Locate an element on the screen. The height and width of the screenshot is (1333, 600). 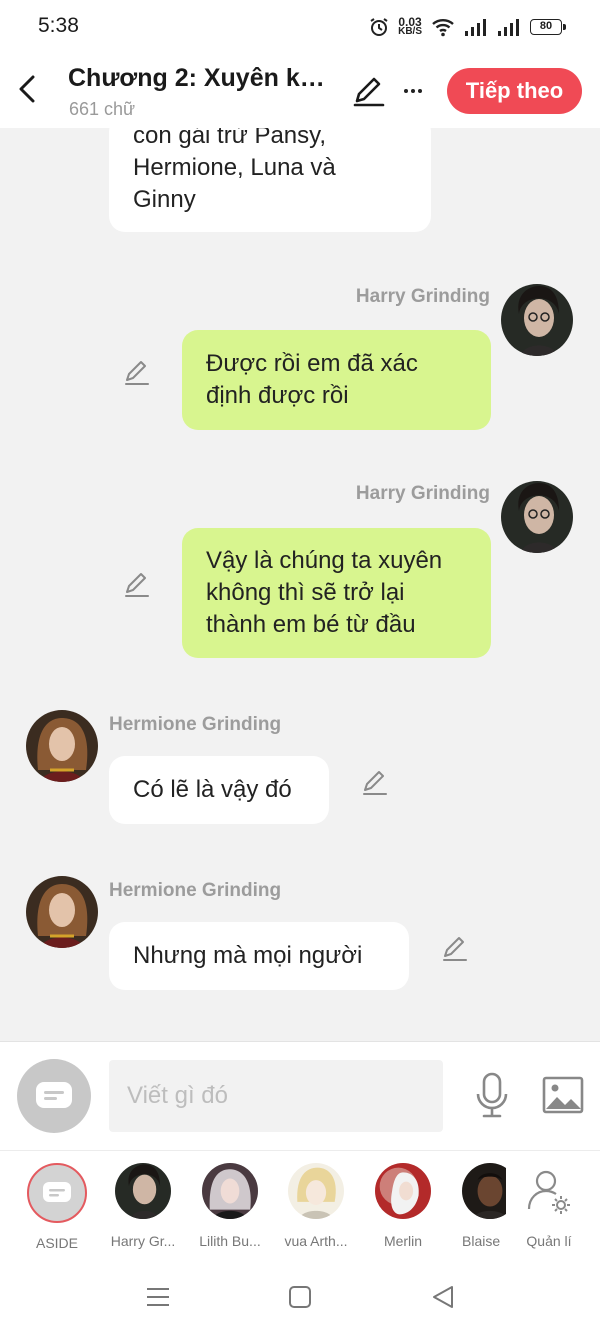
message-line: Được rồi em đã xác is located at coordinates (312, 363).